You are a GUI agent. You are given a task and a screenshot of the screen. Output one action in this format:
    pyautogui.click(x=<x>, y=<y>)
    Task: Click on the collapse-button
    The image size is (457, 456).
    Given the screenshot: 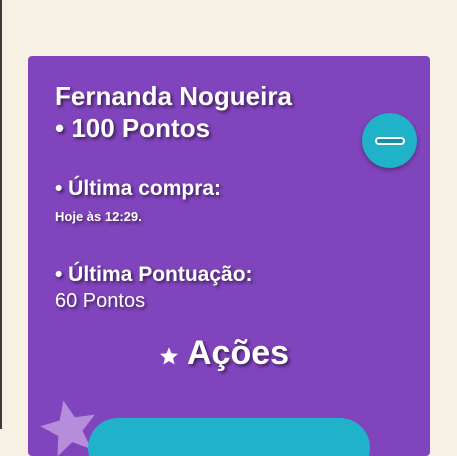 What is the action you would take?
    pyautogui.click(x=389, y=140)
    